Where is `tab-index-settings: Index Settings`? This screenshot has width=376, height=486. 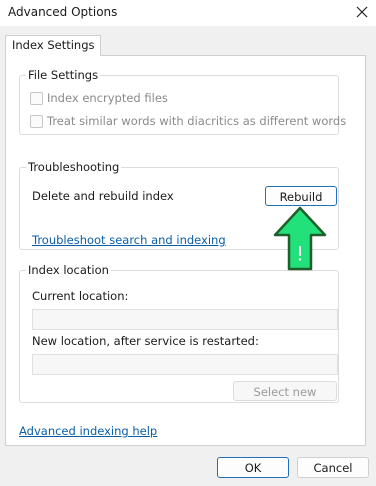 tab-index-settings: Index Settings is located at coordinates (53, 45).